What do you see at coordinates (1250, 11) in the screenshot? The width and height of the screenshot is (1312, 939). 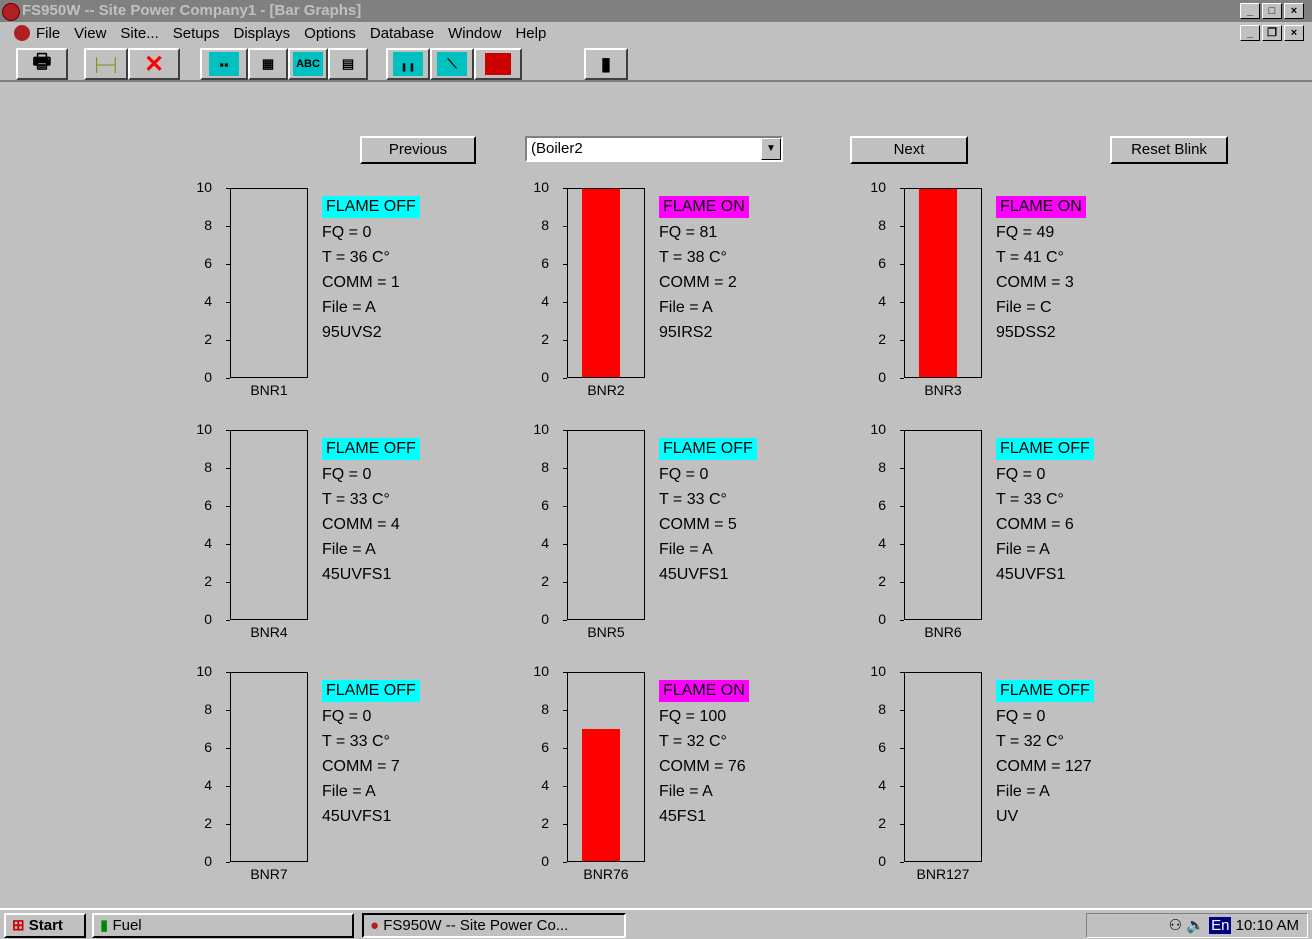 I see `minimize-button: _` at bounding box center [1250, 11].